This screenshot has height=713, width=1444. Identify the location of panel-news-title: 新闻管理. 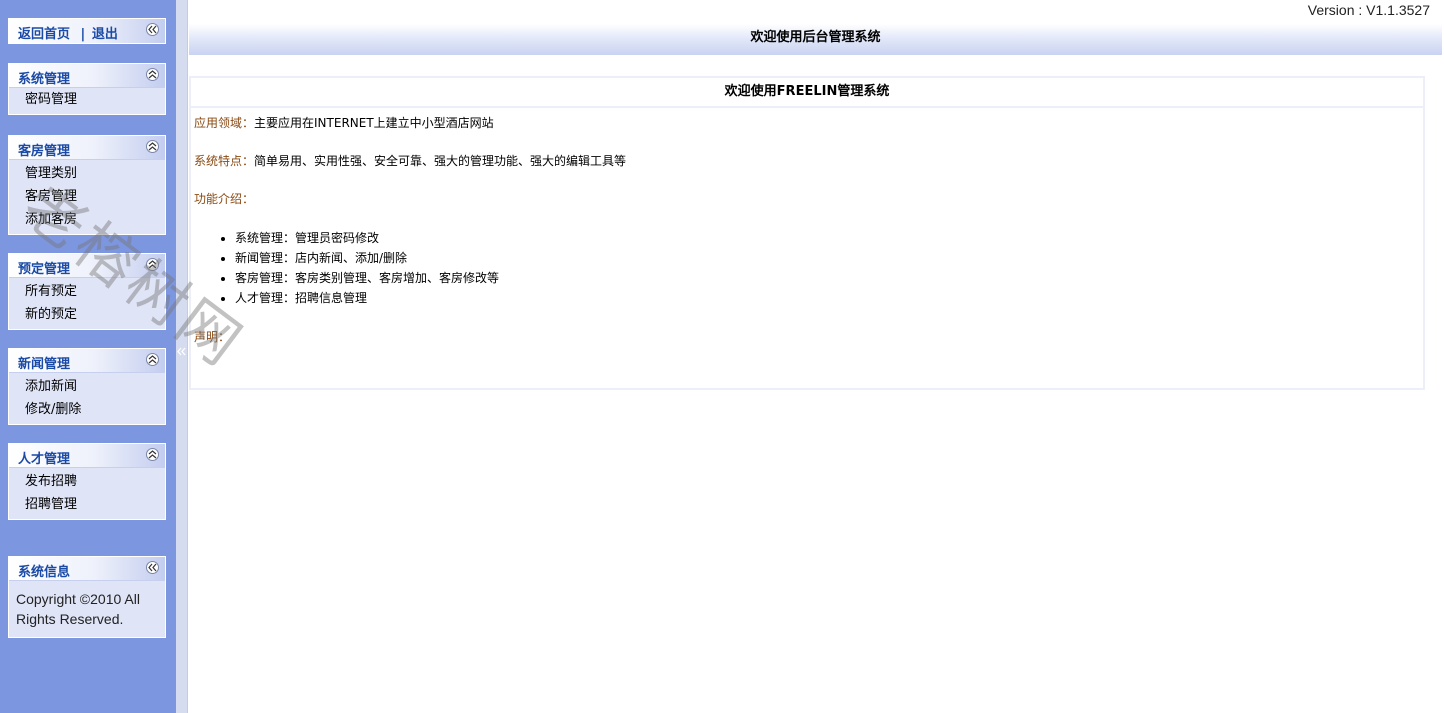
(44, 364).